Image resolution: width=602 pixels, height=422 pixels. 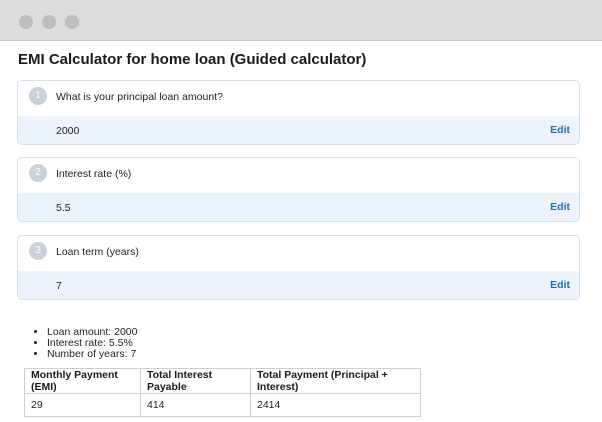 What do you see at coordinates (560, 285) in the screenshot?
I see `edit-loan-term-link: Edit` at bounding box center [560, 285].